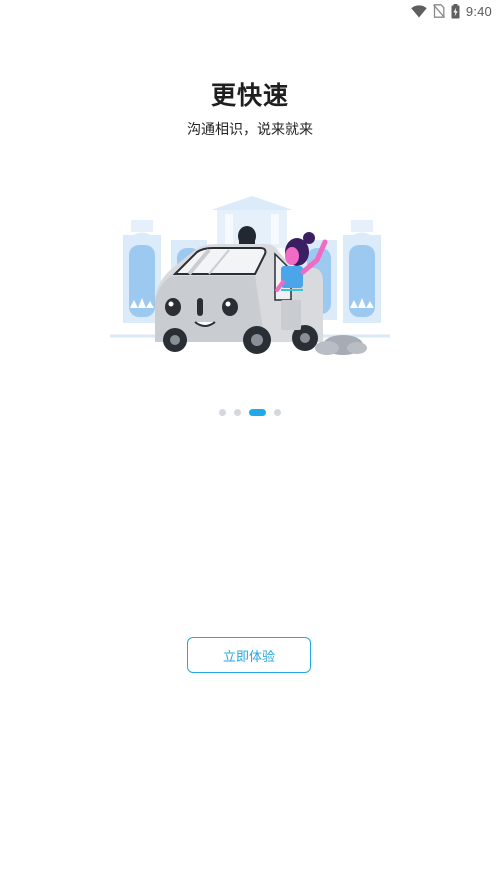  Describe the element at coordinates (257, 412) in the screenshot. I see `page-dot-active` at that location.